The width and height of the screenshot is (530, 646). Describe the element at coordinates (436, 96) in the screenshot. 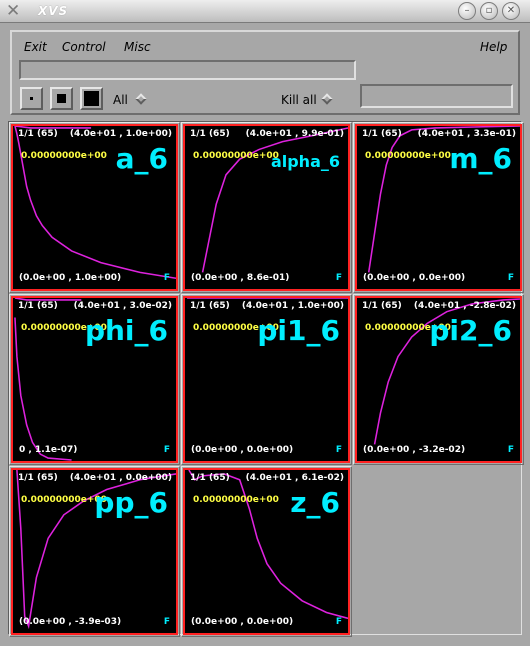

I see `status-field` at that location.